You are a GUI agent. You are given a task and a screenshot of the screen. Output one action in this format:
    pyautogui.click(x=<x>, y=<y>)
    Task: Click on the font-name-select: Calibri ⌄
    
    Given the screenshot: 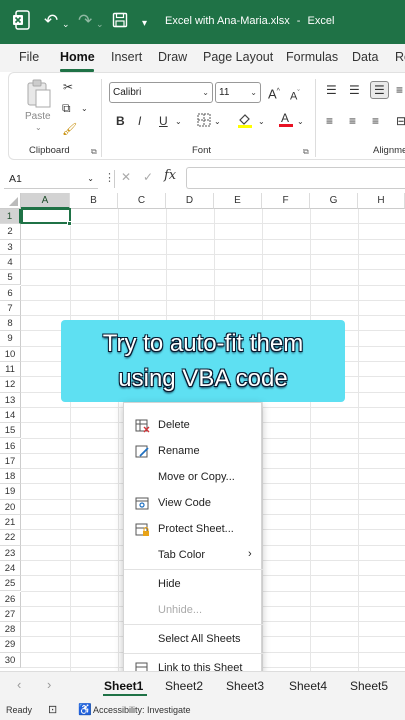 What is the action you would take?
    pyautogui.click(x=161, y=92)
    